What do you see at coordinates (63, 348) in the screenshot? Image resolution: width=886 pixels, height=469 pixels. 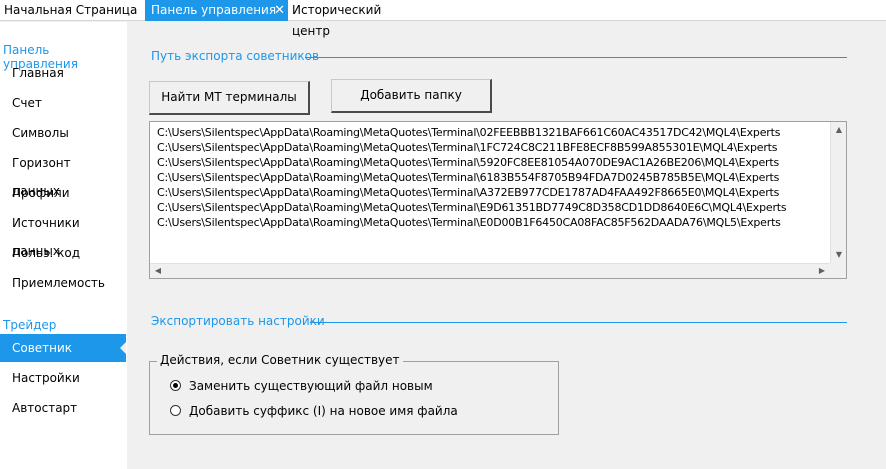 I see `sidebar-item-advisor: Советник` at bounding box center [63, 348].